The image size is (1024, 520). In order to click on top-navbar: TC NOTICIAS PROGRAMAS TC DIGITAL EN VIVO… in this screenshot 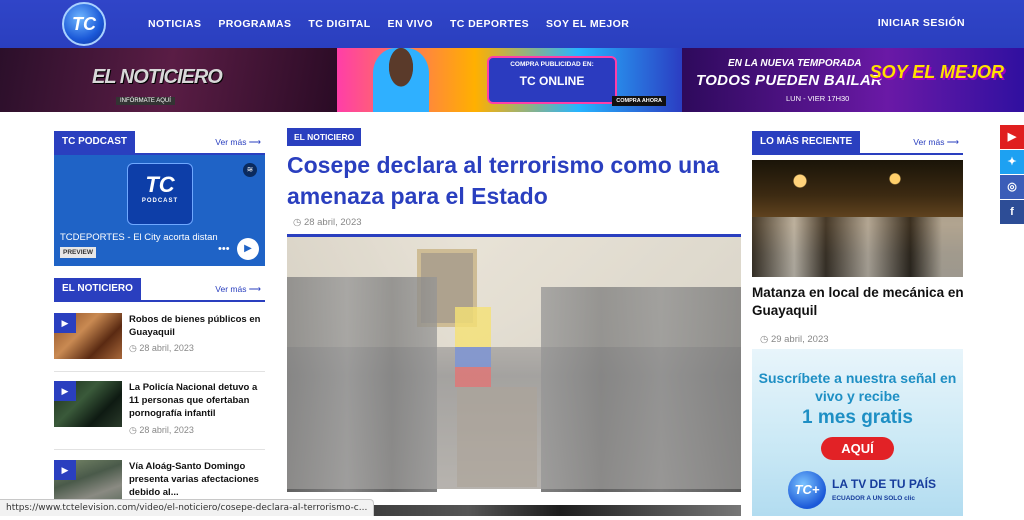, I will do `click(512, 24)`.